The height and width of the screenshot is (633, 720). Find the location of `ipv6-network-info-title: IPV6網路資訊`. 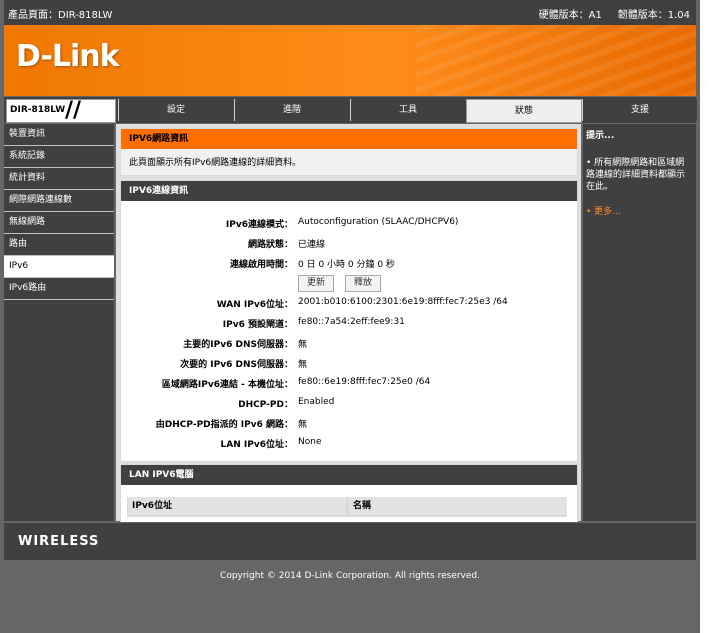

ipv6-network-info-title: IPV6網路資訊 is located at coordinates (349, 139).